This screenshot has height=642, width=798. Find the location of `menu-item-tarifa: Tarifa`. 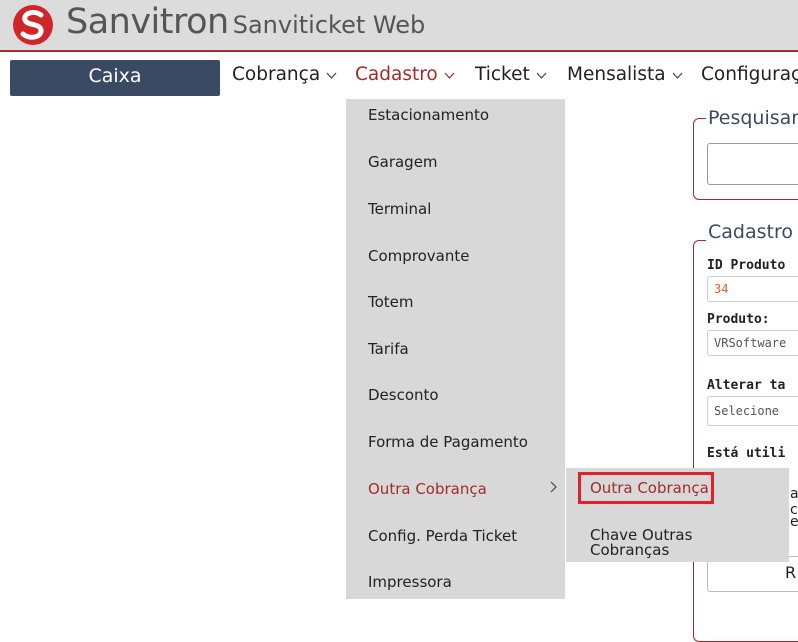

menu-item-tarifa: Tarifa is located at coordinates (388, 349).